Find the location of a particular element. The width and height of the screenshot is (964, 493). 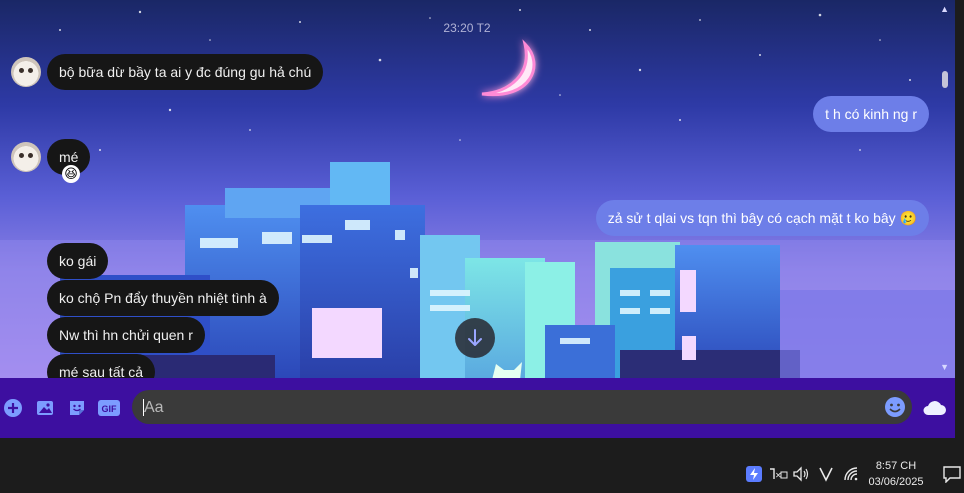

incoming-message: mé sau tất cả is located at coordinates (101, 366).